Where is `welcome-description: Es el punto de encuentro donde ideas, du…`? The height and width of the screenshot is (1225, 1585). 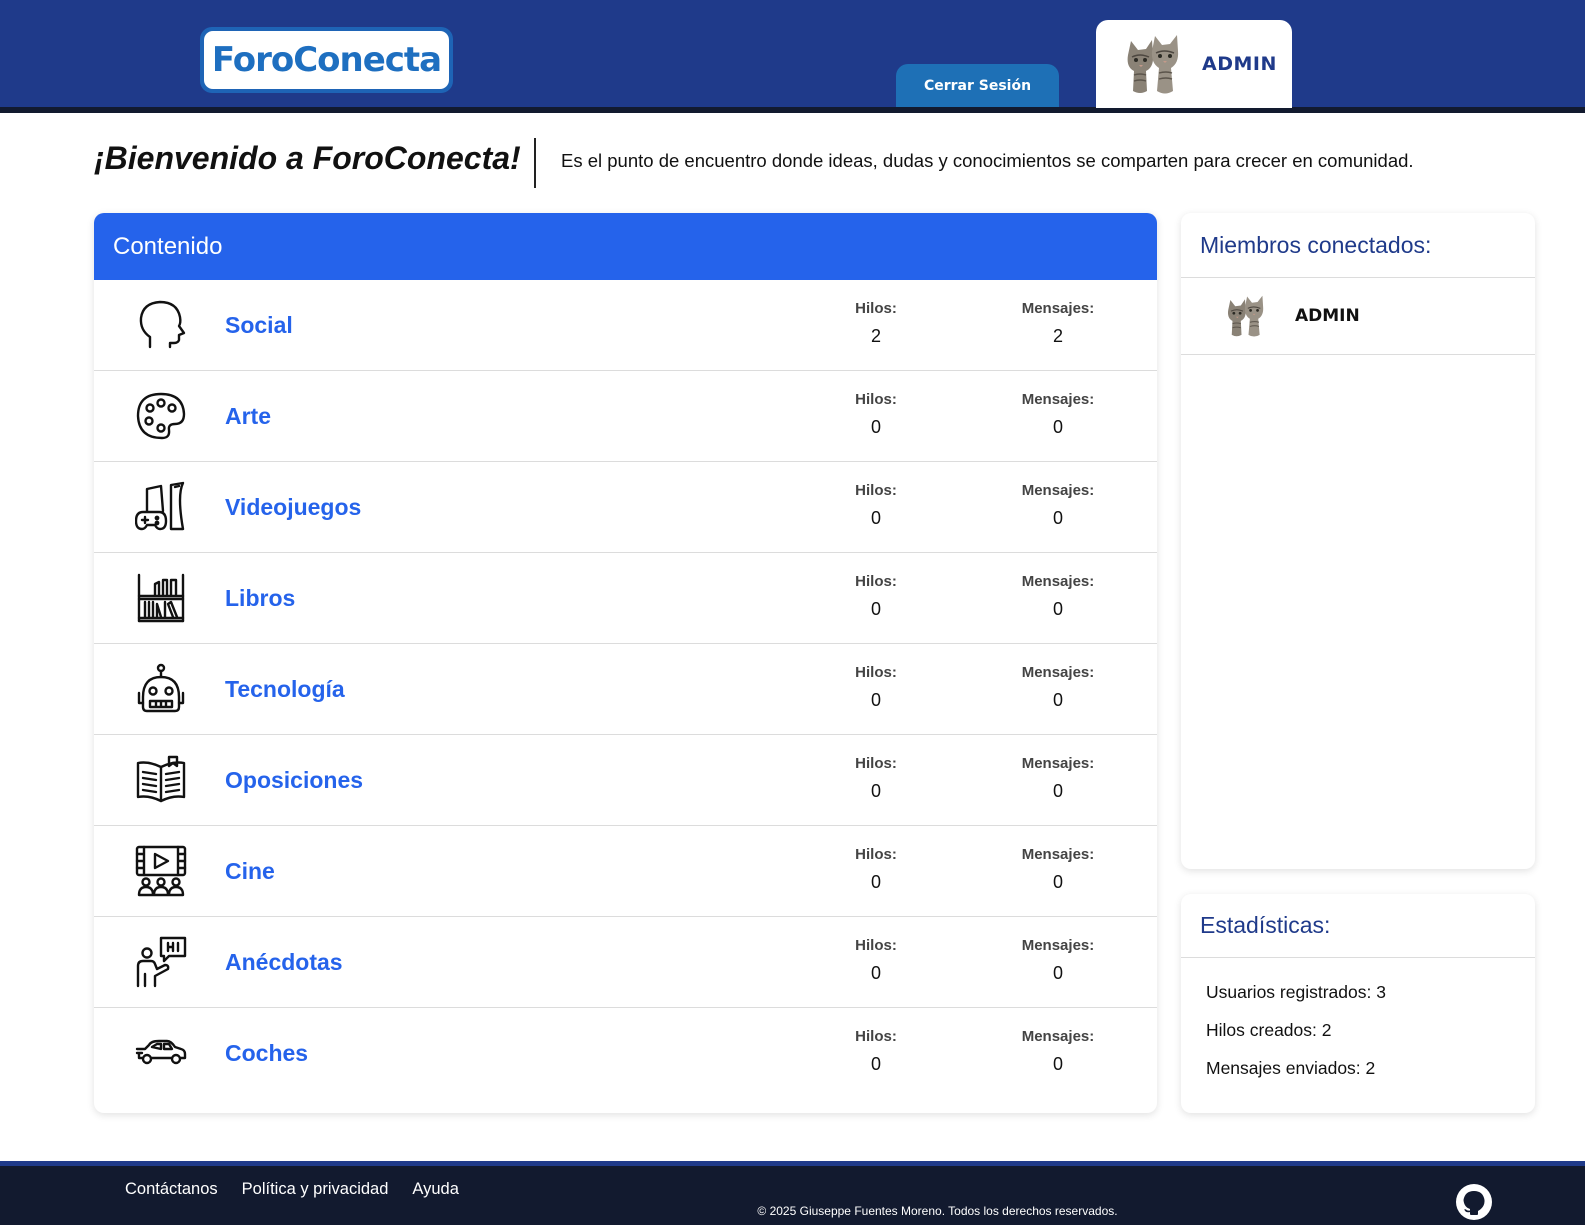
welcome-description: Es el punto de encuentro donde ideas, du… is located at coordinates (987, 160).